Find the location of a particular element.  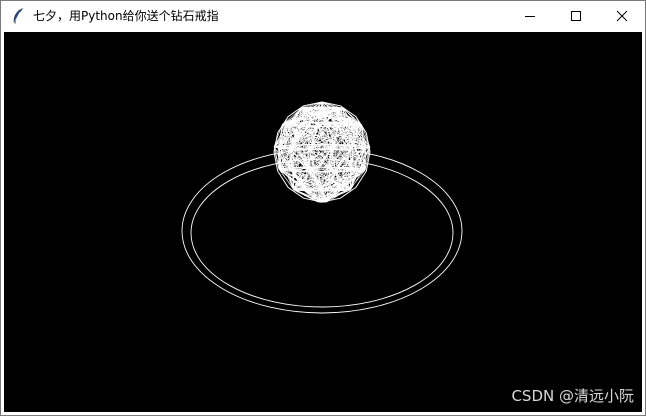

minimize-icon is located at coordinates (530, 16).